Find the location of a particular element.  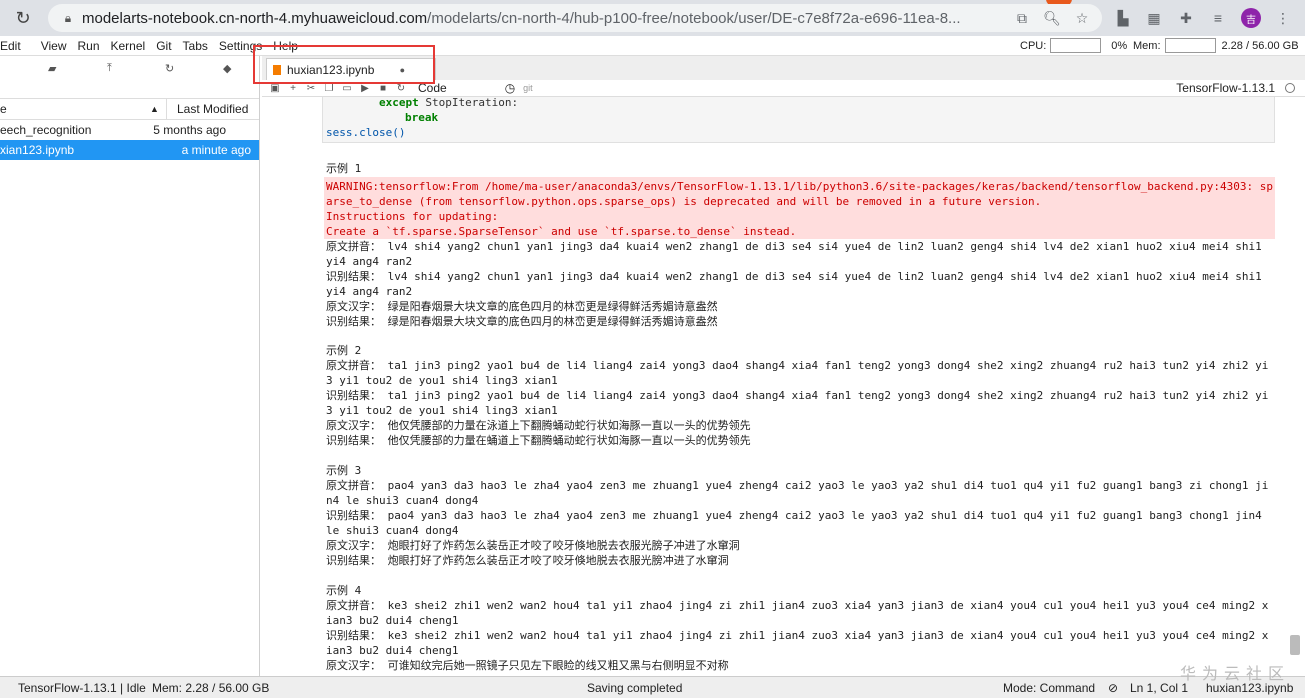

menu-kernel: Kernel is located at coordinates (128, 46).